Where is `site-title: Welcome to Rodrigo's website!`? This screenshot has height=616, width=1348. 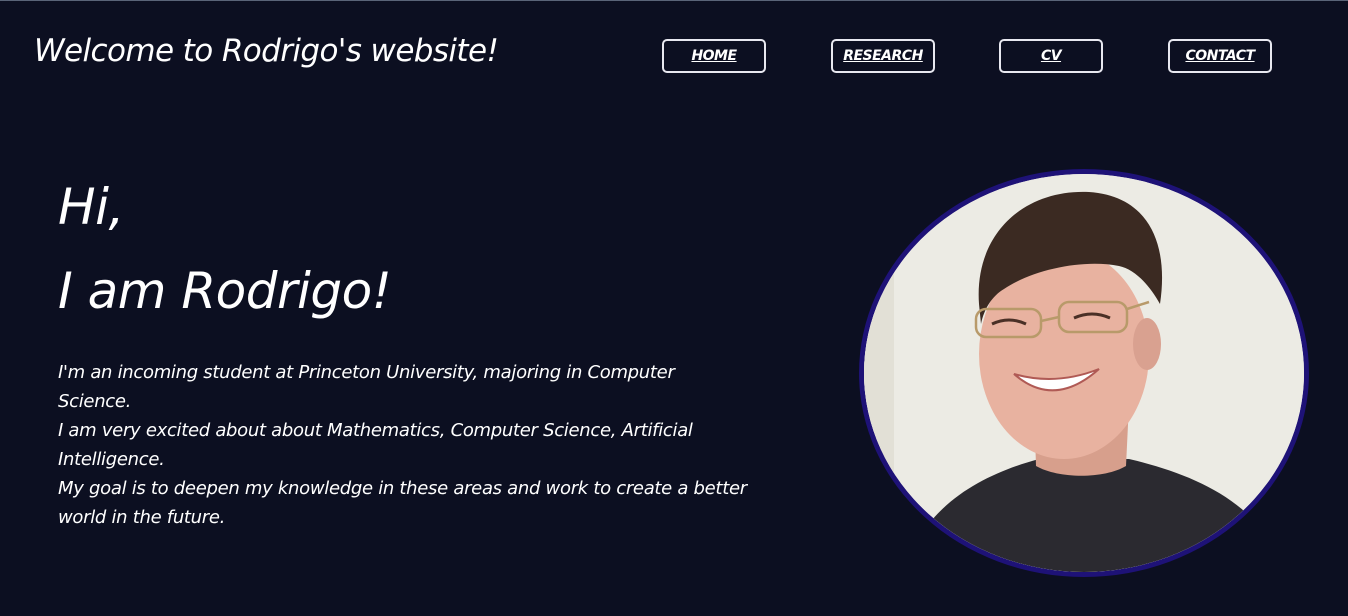
site-title: Welcome to Rodrigo's website! is located at coordinates (266, 51).